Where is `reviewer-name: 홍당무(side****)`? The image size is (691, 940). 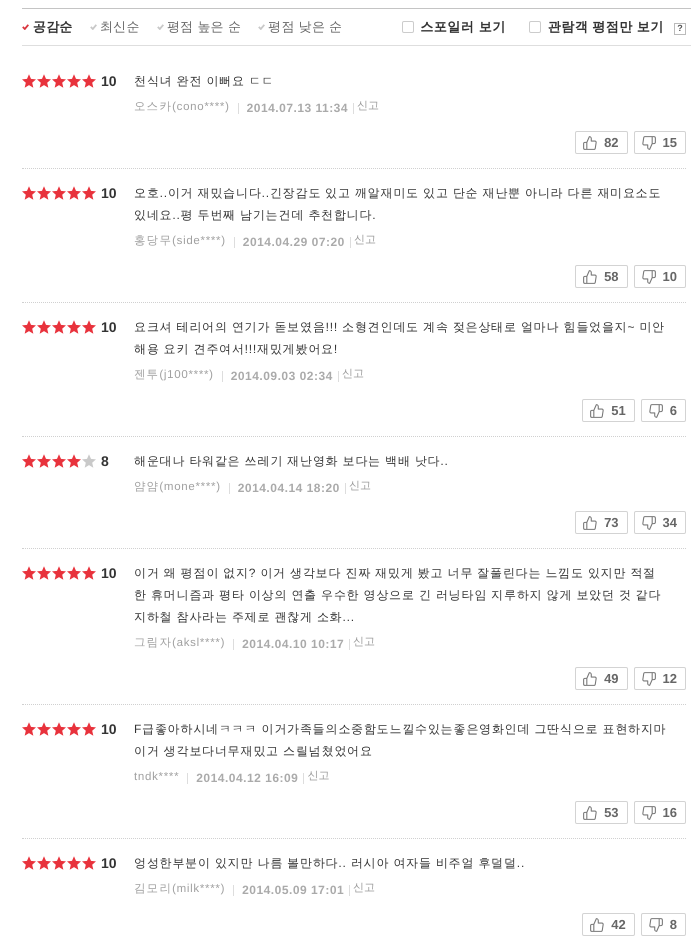
reviewer-name: 홍당무(side****) is located at coordinates (180, 242).